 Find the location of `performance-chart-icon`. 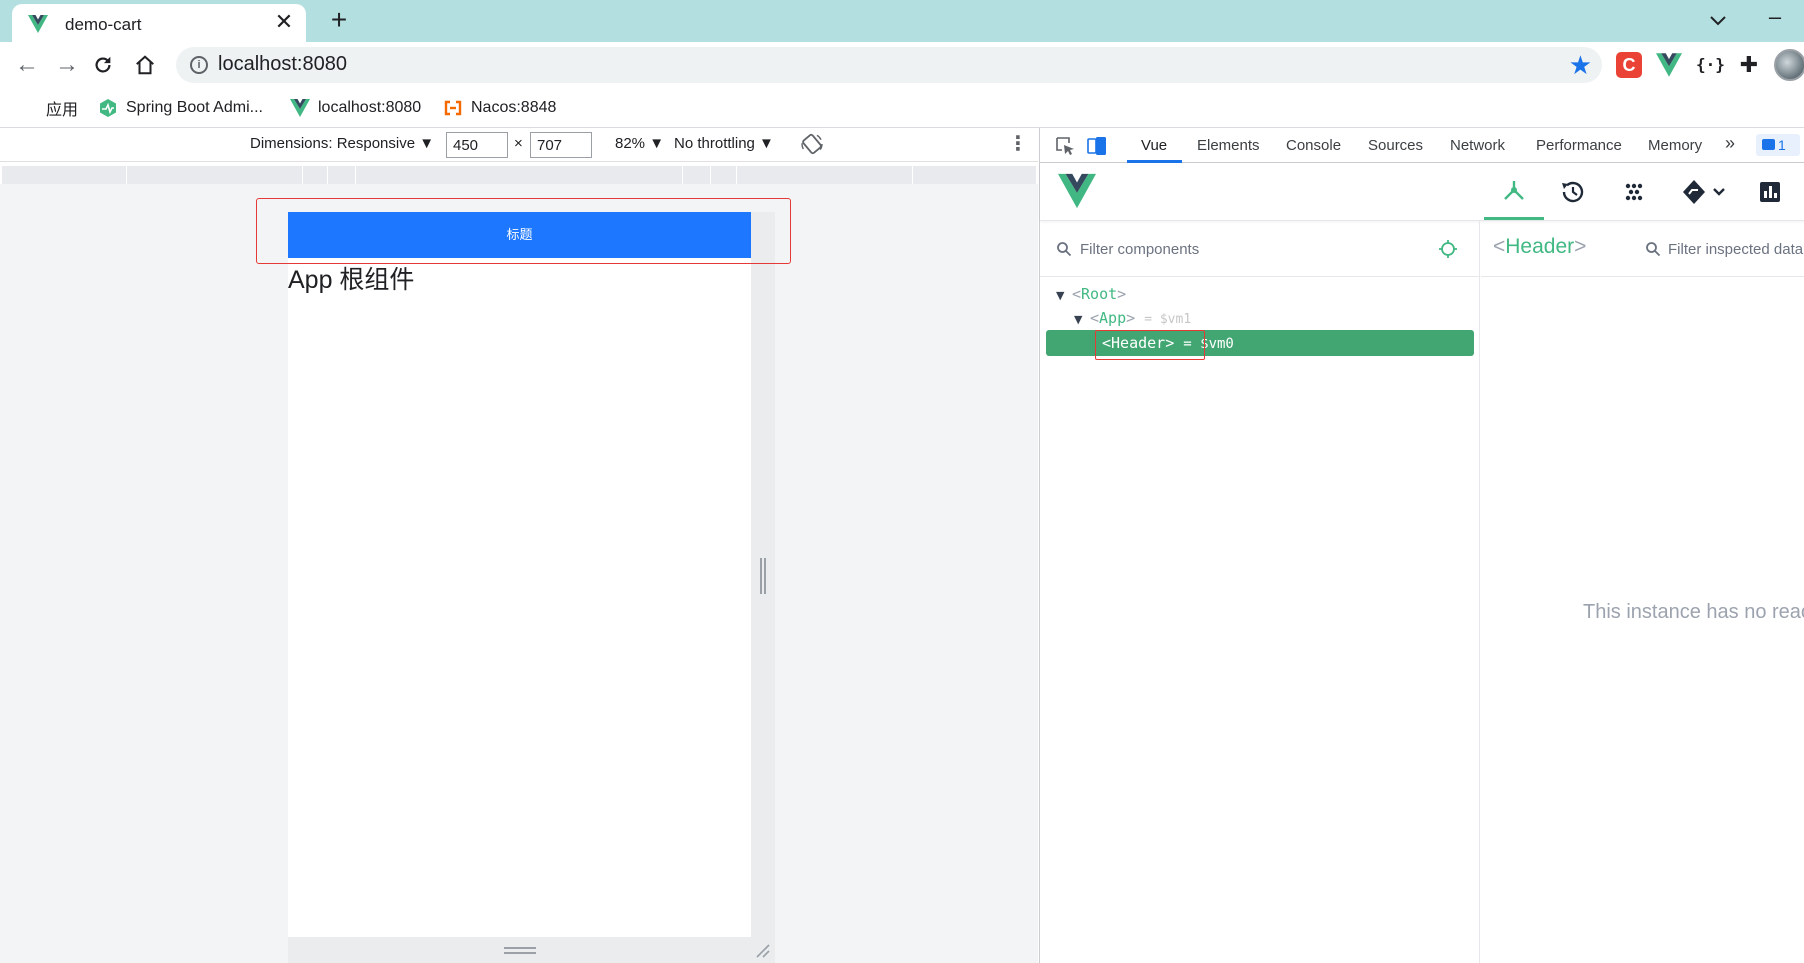

performance-chart-icon is located at coordinates (1770, 192).